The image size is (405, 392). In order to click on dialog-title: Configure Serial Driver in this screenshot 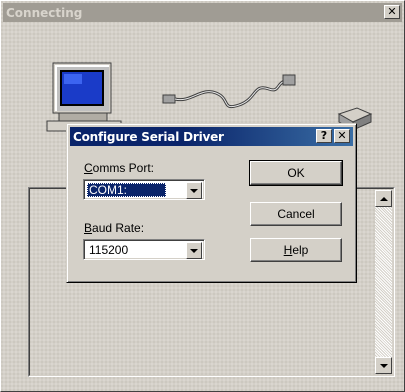, I will do `click(148, 136)`.